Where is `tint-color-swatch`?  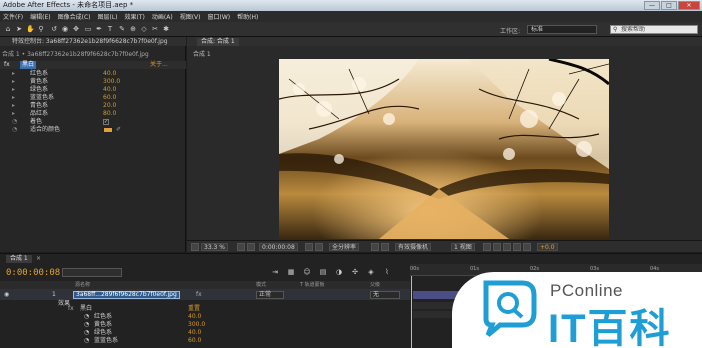 tint-color-swatch is located at coordinates (108, 130).